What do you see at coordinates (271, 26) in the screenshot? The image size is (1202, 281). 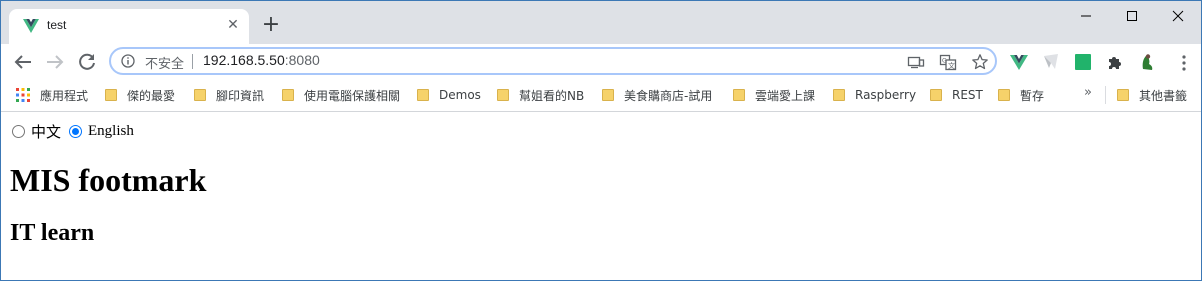 I see `new-tab-button: +` at bounding box center [271, 26].